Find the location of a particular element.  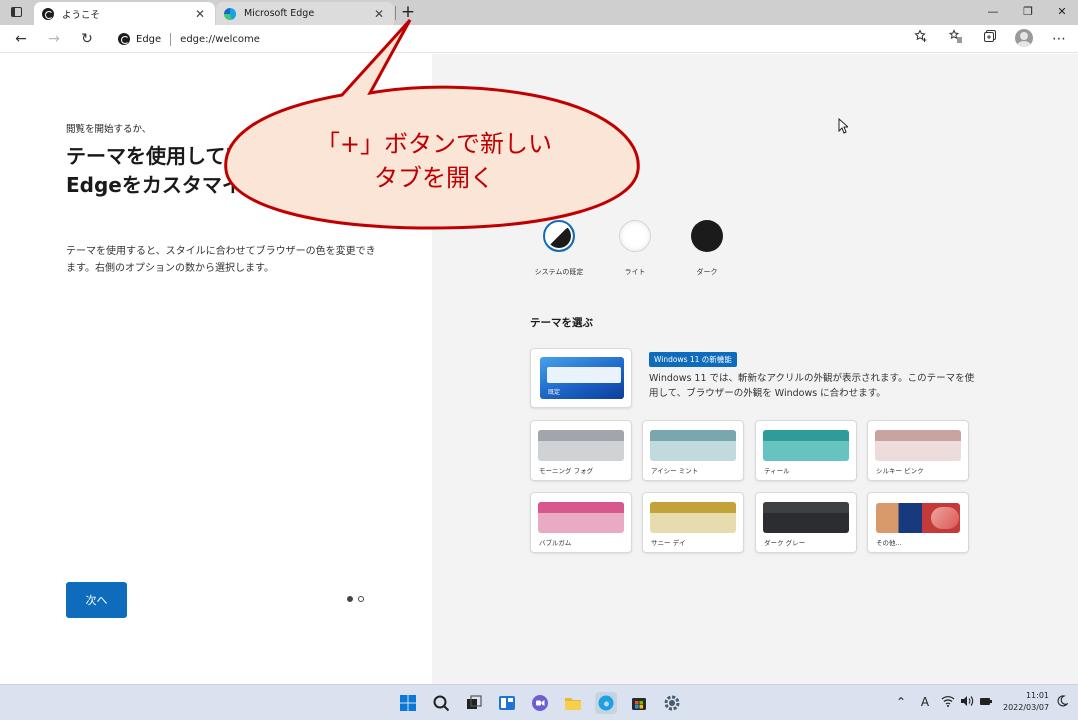

tab-welcome: ようこそ ✕ is located at coordinates (124, 13).